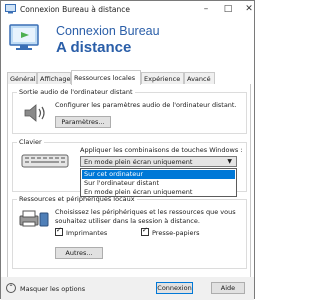  I want to click on tab-local-resources: Ressources locales, so click(106, 77).